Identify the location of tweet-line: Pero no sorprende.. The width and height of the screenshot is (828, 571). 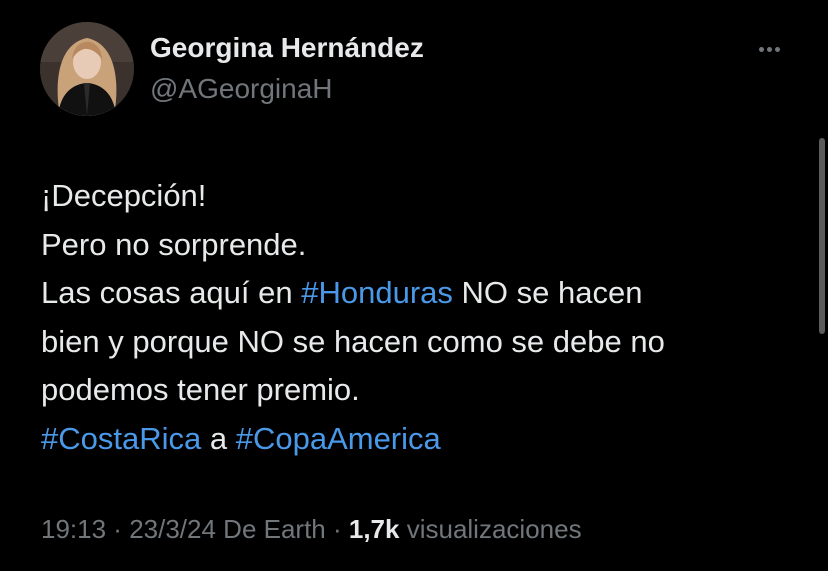
(174, 244).